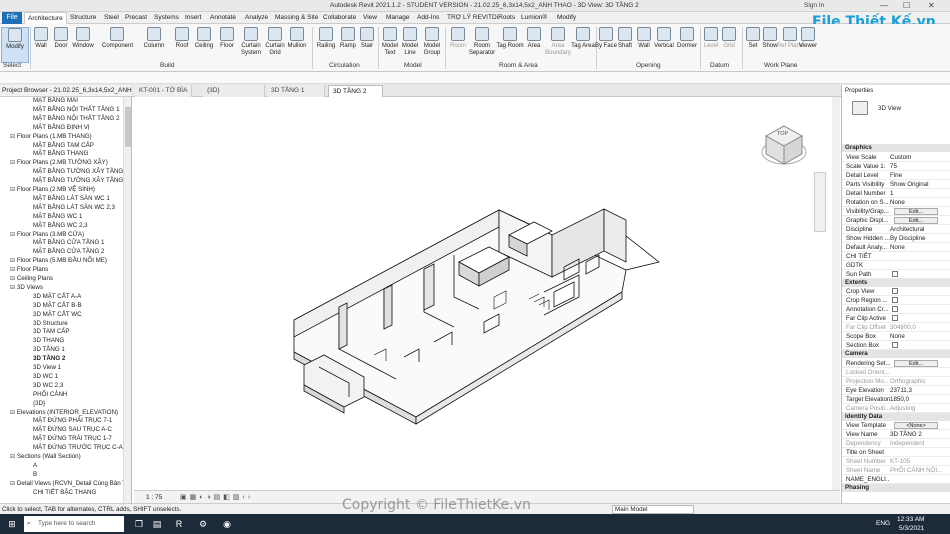 This screenshot has width=950, height=534. Describe the element at coordinates (814, 5) in the screenshot. I see `sign-in-link: Sign In` at that location.